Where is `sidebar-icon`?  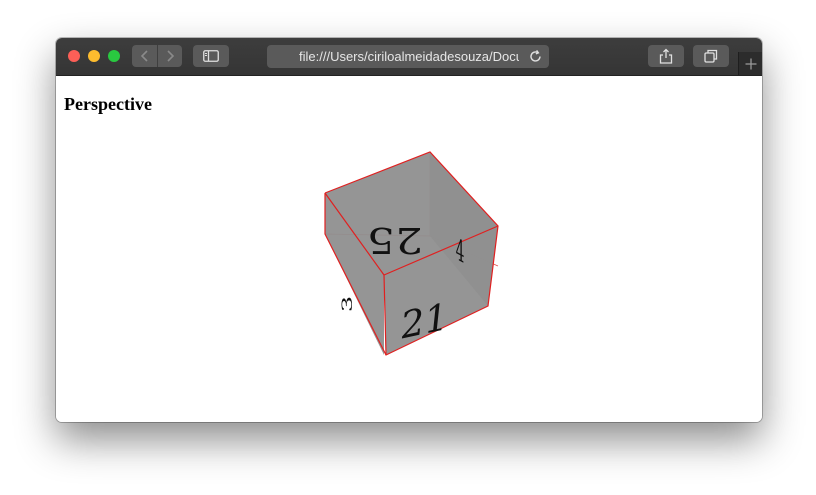
sidebar-icon is located at coordinates (211, 56).